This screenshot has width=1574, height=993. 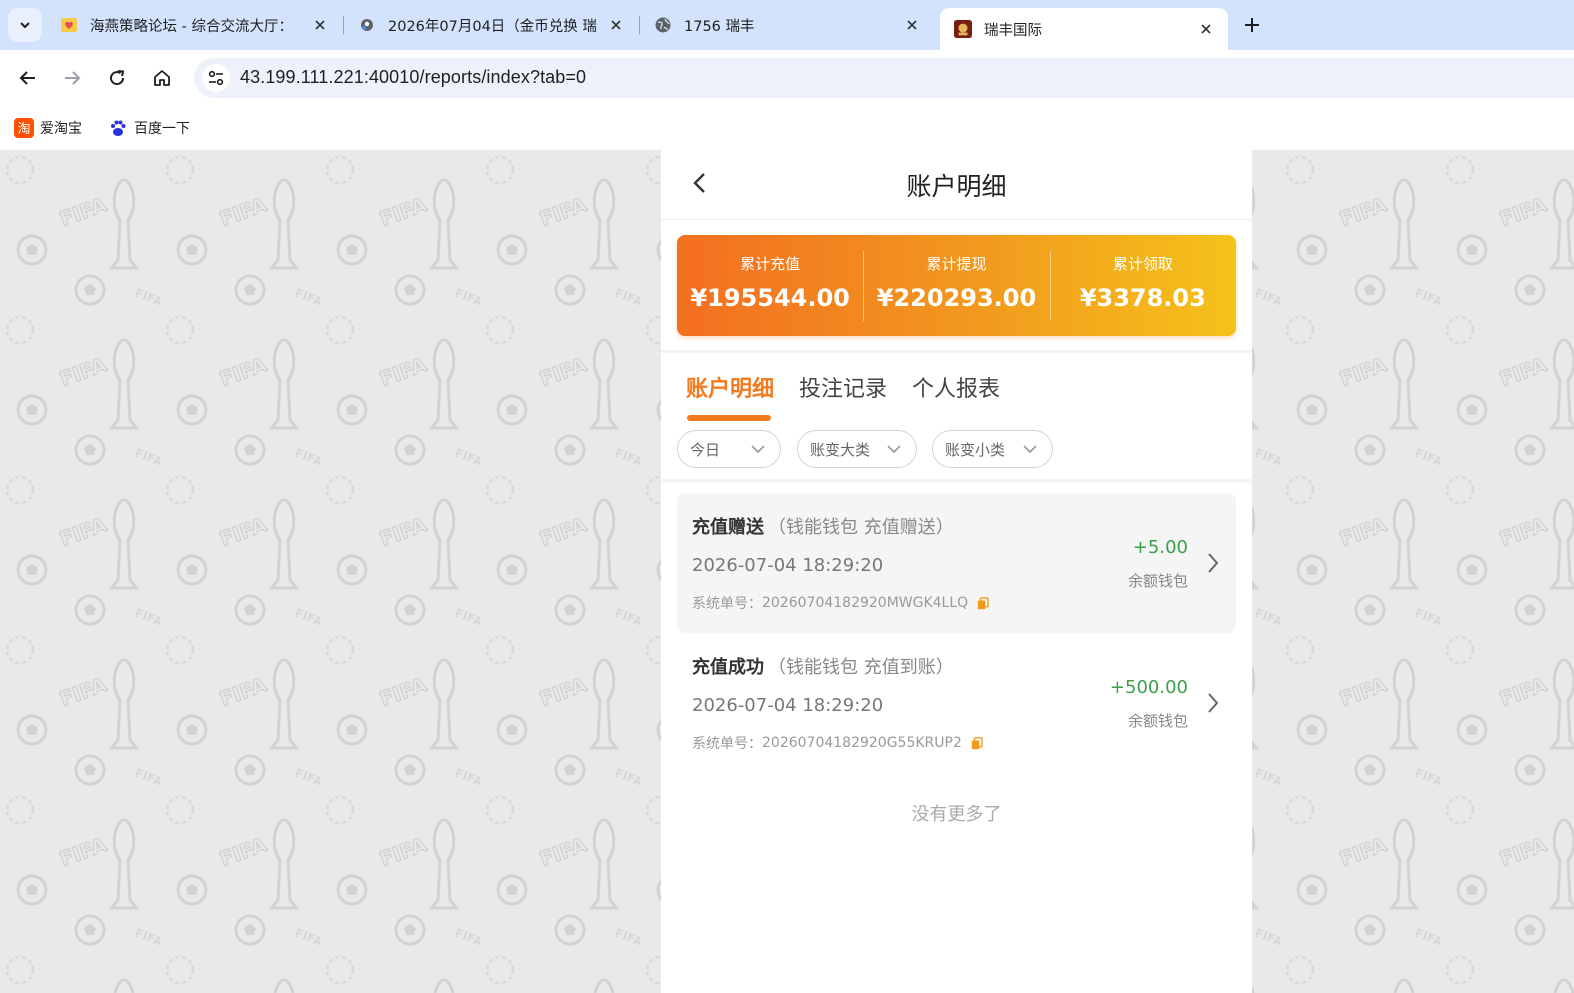 I want to click on page-title: 账户明细, so click(x=956, y=186).